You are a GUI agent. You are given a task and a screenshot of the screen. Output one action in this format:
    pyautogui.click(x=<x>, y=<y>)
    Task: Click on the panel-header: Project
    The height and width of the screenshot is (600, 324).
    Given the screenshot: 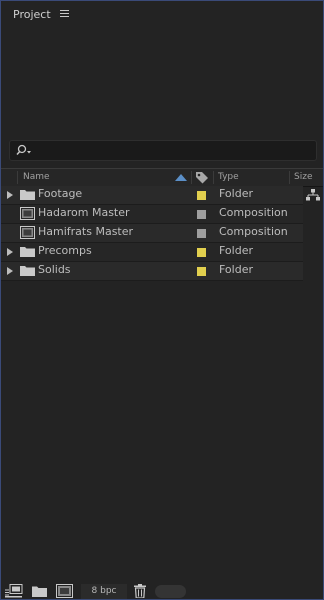 What is the action you would take?
    pyautogui.click(x=162, y=15)
    